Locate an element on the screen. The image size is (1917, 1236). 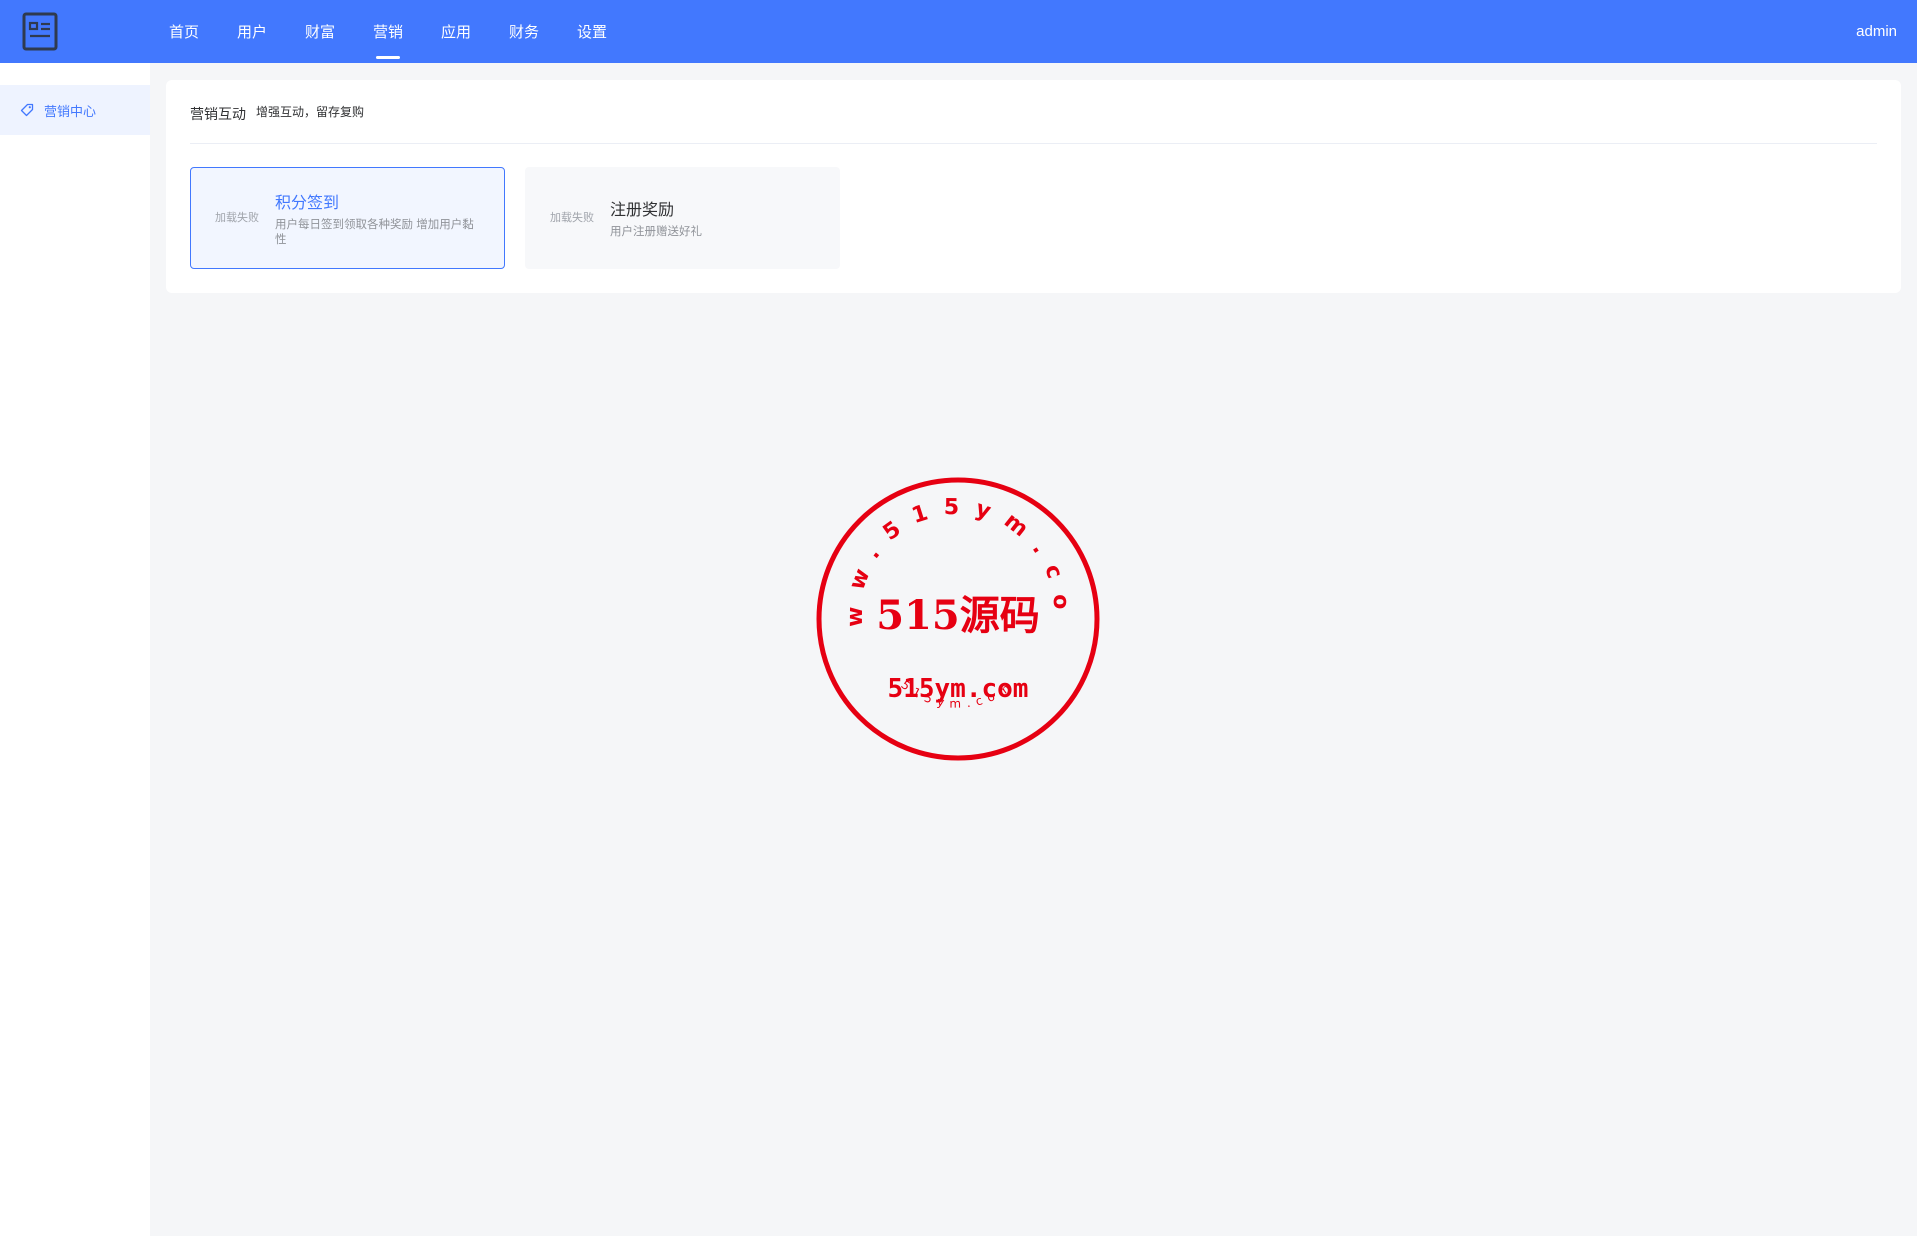
nav-settings: 设置 is located at coordinates (592, 31).